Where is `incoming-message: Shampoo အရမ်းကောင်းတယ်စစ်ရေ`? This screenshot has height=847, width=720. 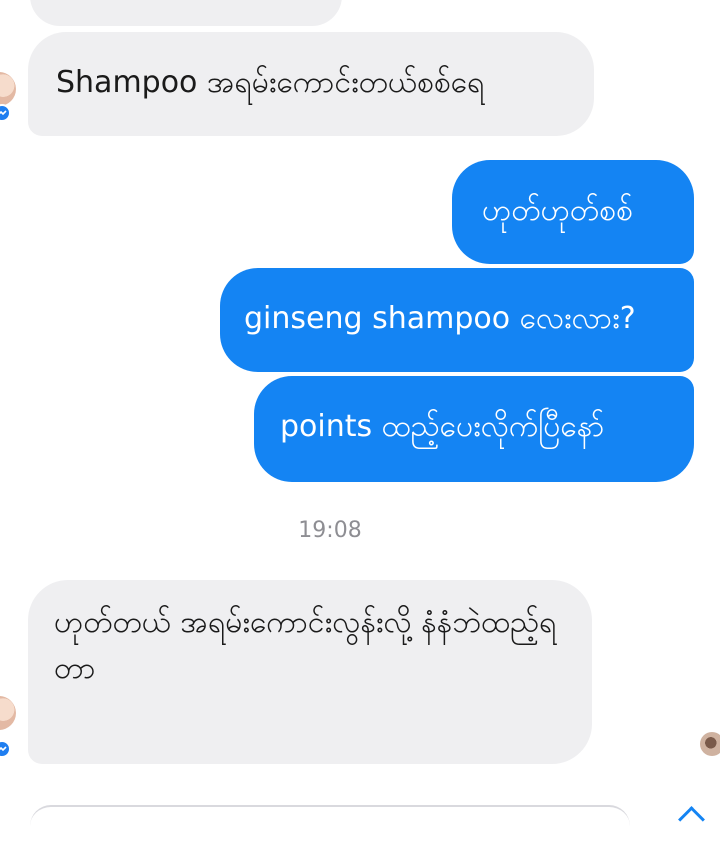
incoming-message: Shampoo အရမ်းကောင်းတယ်စစ်ရေ is located at coordinates (311, 84).